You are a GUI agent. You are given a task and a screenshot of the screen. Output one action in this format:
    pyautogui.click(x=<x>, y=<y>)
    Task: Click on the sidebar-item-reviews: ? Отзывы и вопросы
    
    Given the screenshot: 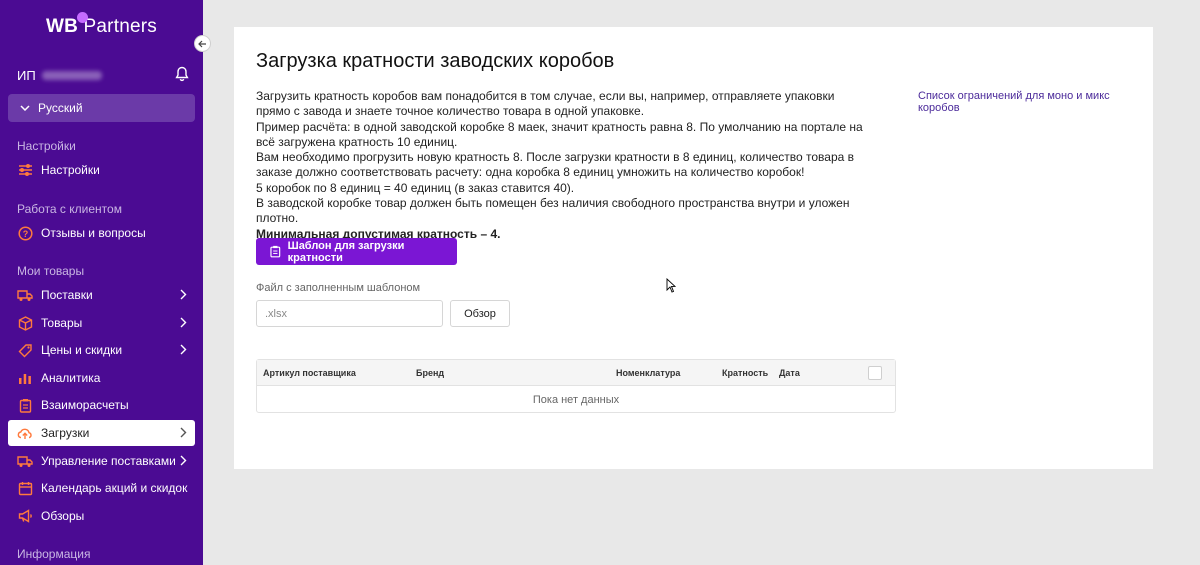 What is the action you would take?
    pyautogui.click(x=101, y=233)
    